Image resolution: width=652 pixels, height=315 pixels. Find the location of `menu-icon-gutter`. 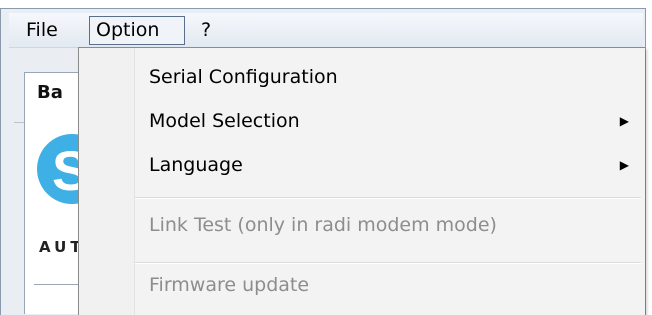

menu-icon-gutter is located at coordinates (107, 181).